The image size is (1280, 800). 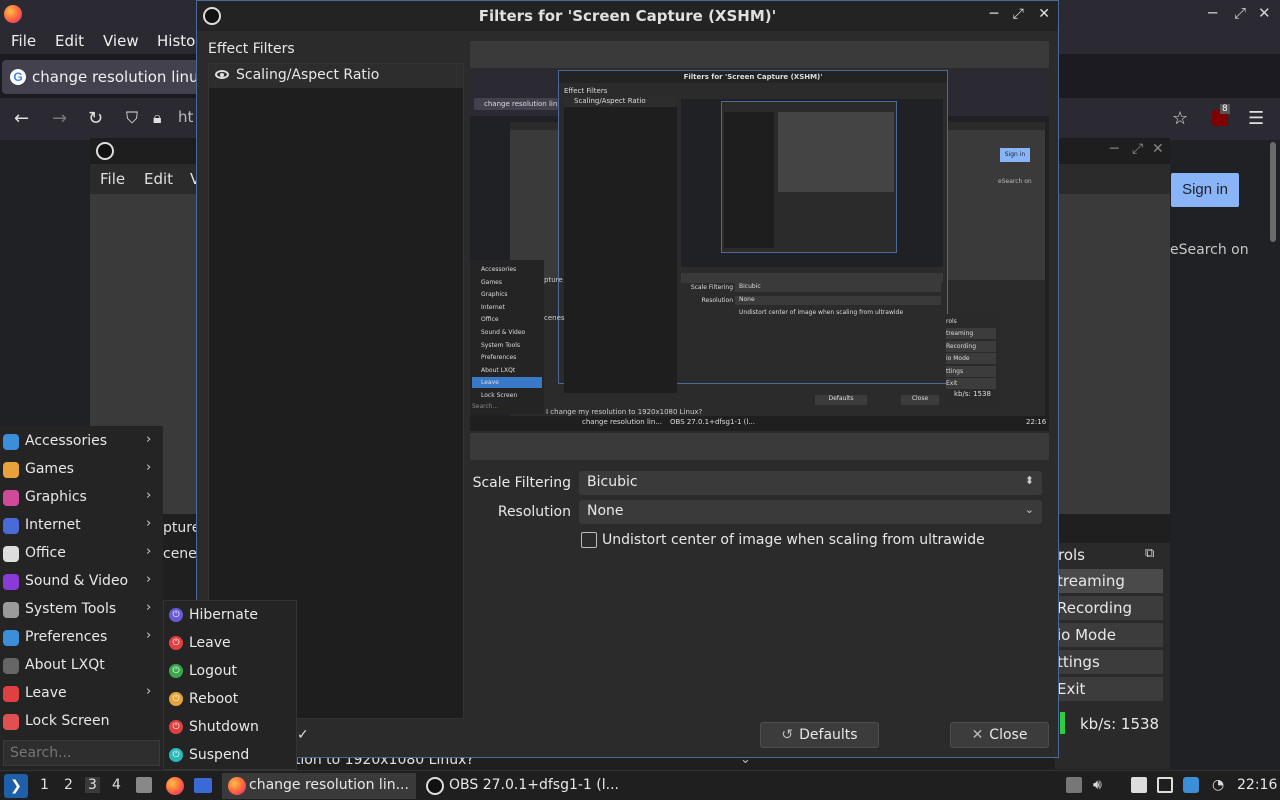 What do you see at coordinates (81, 441) in the screenshot?
I see `menu-item-accessories: Accessories ›` at bounding box center [81, 441].